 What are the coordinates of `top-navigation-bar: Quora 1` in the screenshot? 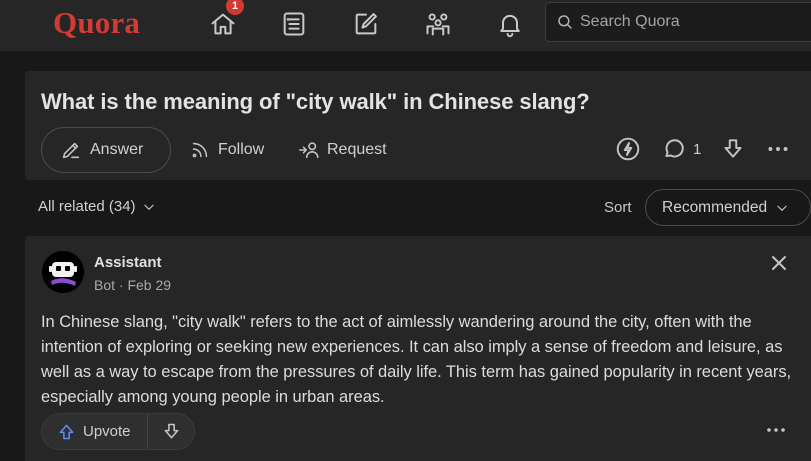 It's located at (405, 26).